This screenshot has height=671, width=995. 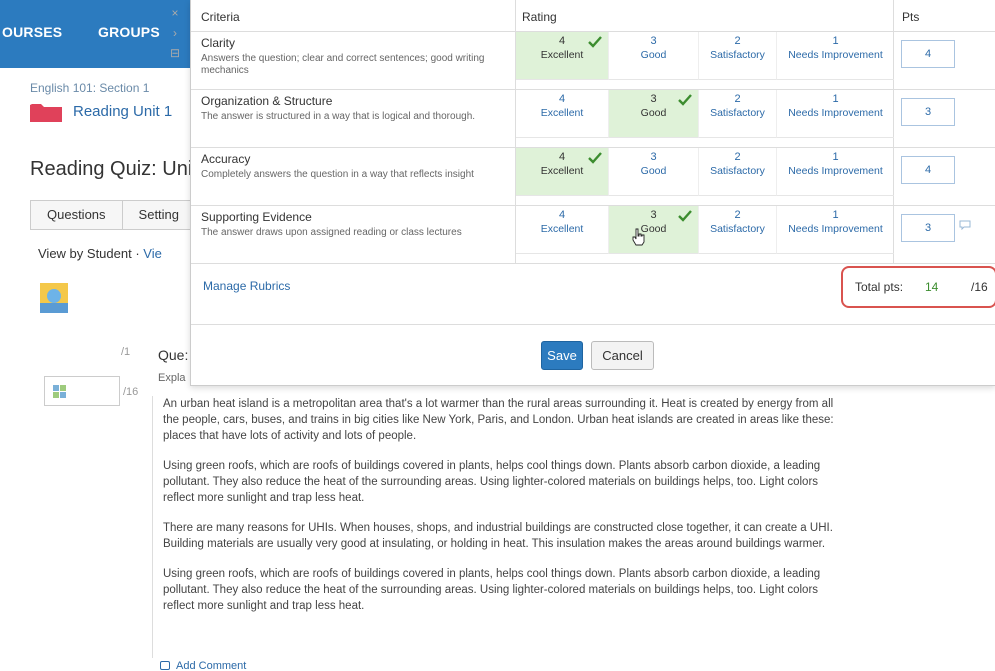 What do you see at coordinates (622, 355) in the screenshot?
I see `cancel-button: Cancel` at bounding box center [622, 355].